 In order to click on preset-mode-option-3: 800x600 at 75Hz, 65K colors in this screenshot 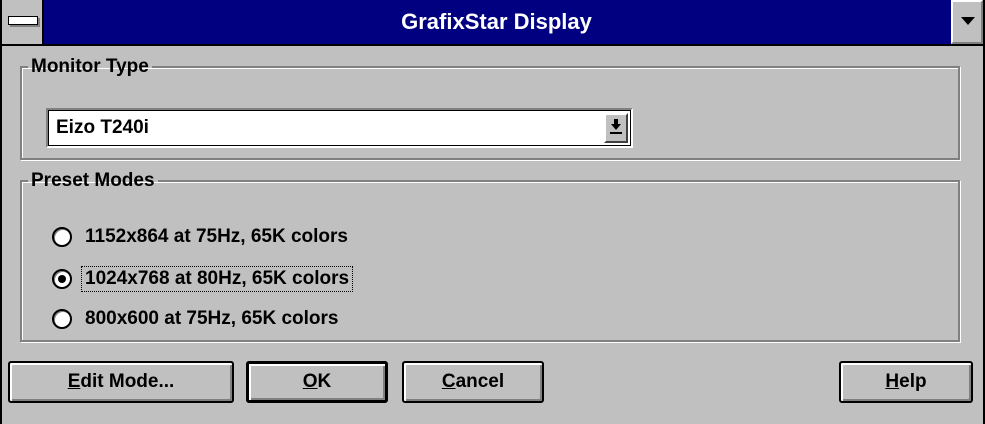, I will do `click(197, 319)`.